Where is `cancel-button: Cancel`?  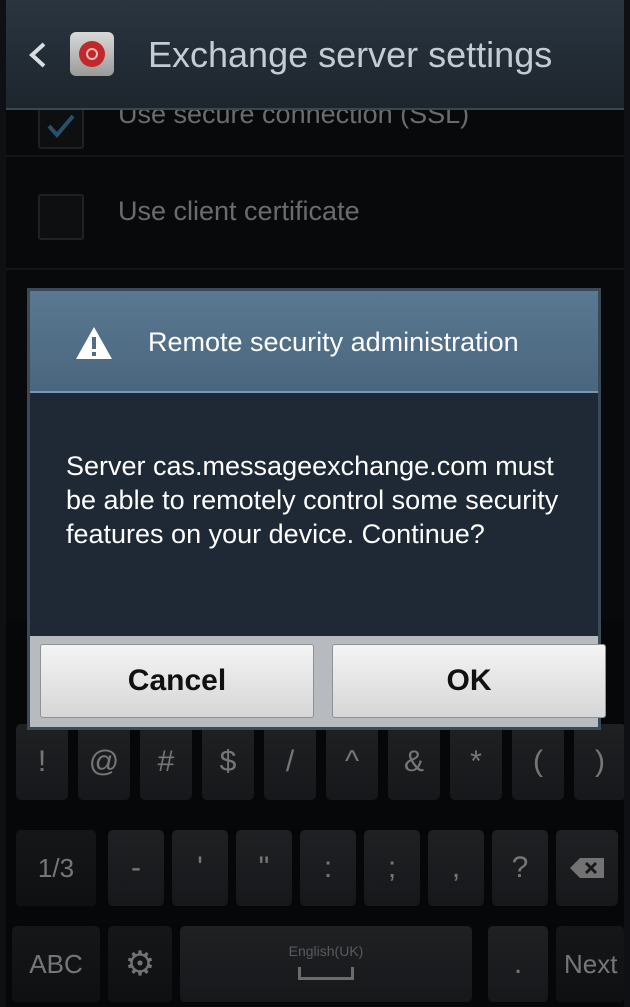 cancel-button: Cancel is located at coordinates (177, 681).